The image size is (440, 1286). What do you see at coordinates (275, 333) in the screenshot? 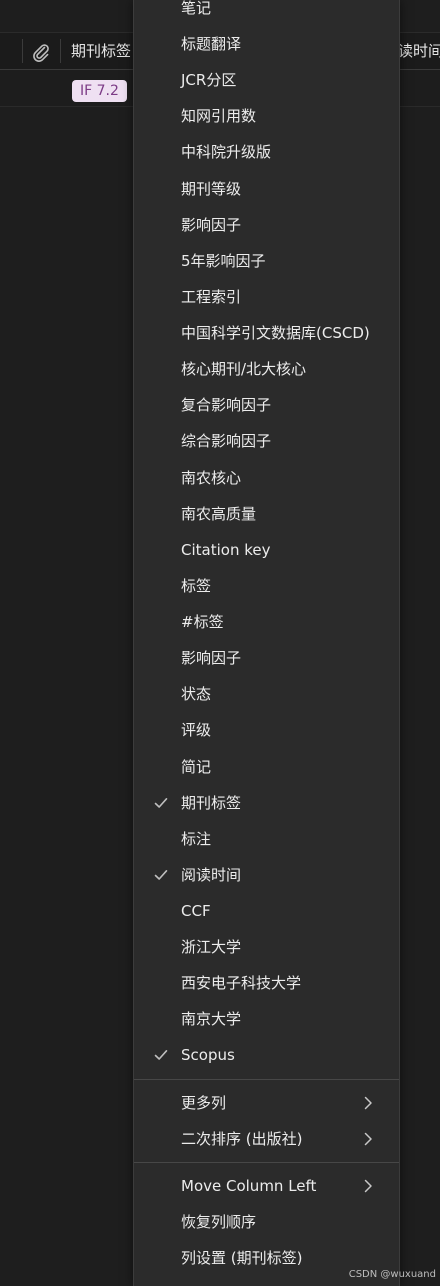
I see `menu-item-label: 中国科学引文数据库(CSCD)` at bounding box center [275, 333].